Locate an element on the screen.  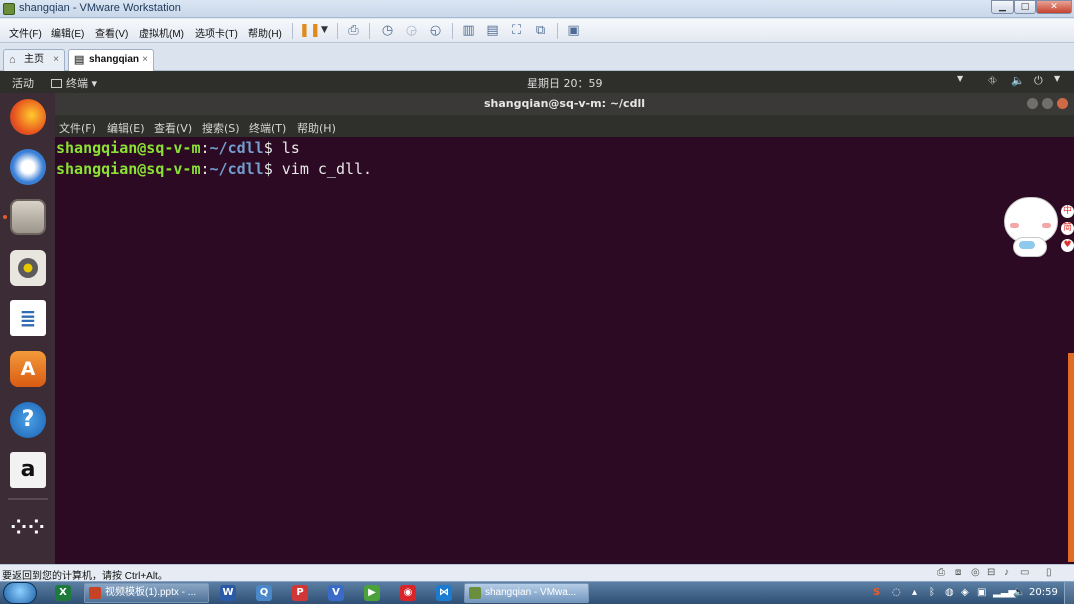
tray-icon: ◍ is located at coordinates (949, 592).